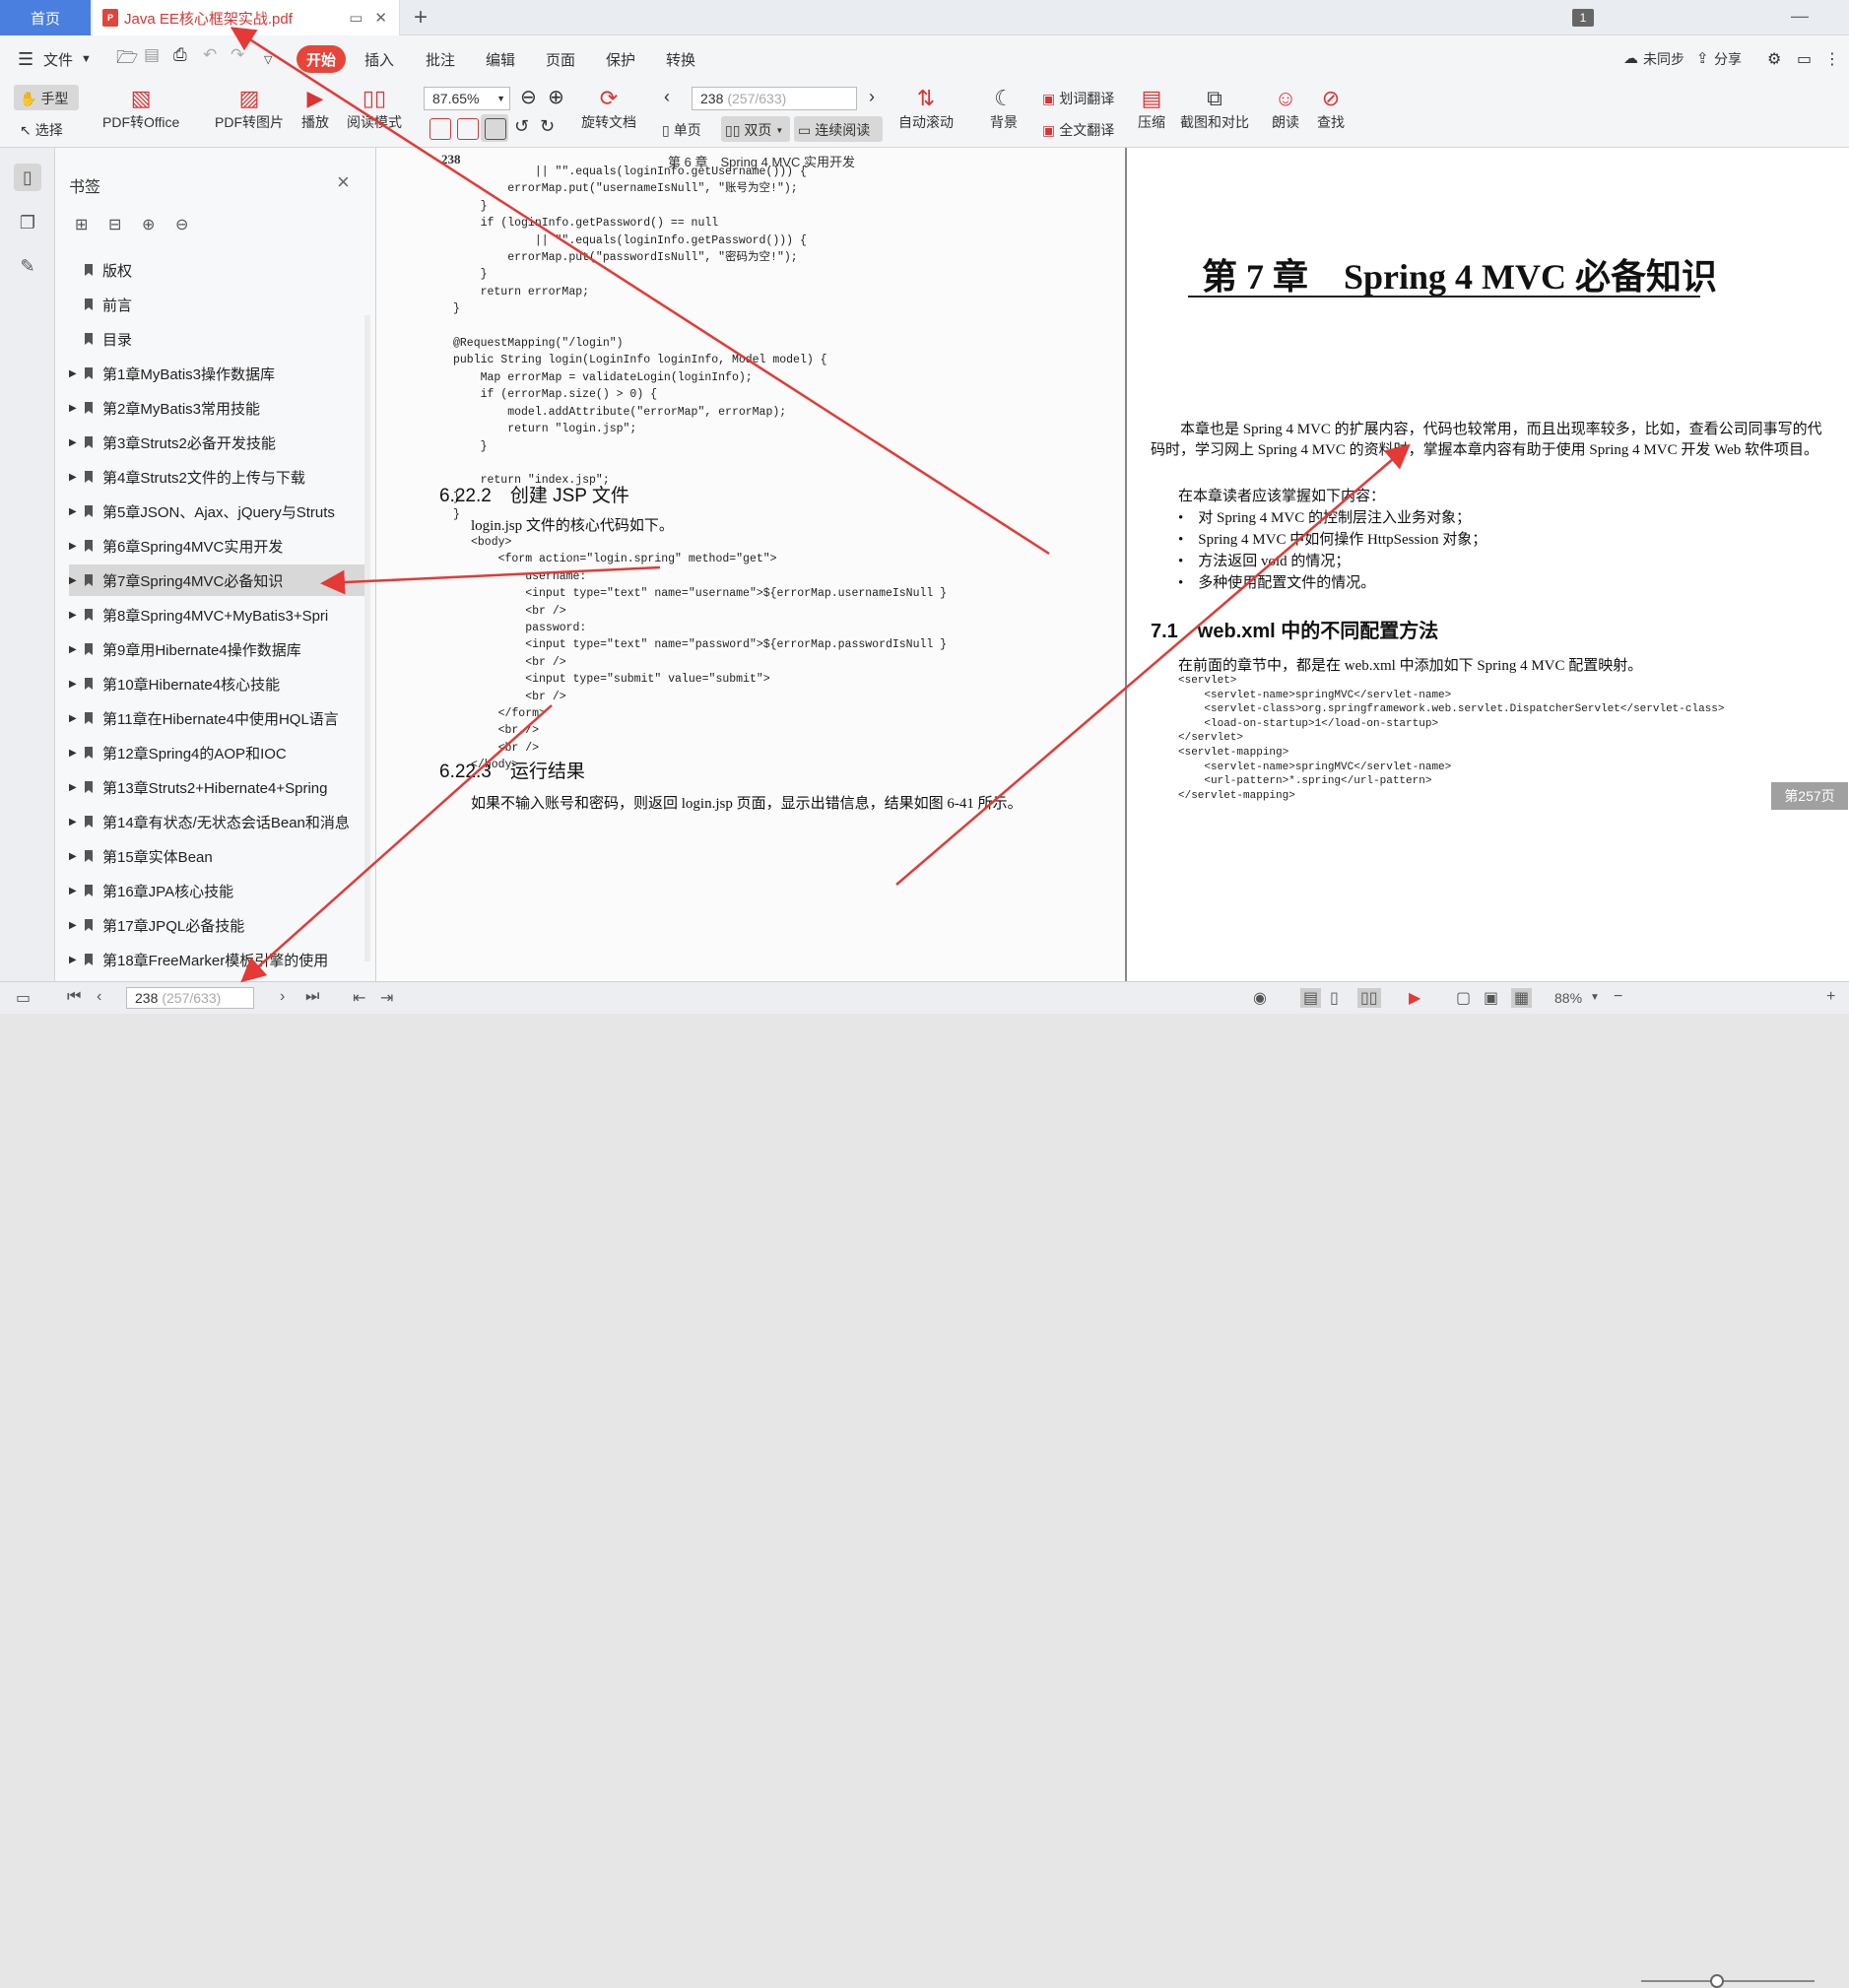 The width and height of the screenshot is (1849, 1988). I want to click on tab-close-icon: ✕, so click(380, 18).